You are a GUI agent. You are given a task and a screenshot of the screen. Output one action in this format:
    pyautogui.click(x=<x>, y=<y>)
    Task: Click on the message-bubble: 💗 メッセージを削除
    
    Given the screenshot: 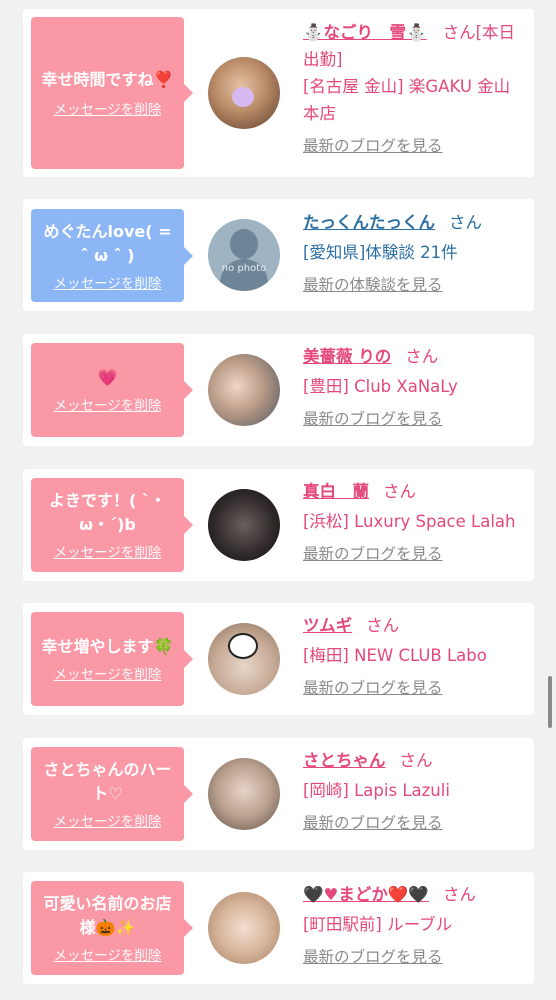 What is the action you would take?
    pyautogui.click(x=112, y=390)
    